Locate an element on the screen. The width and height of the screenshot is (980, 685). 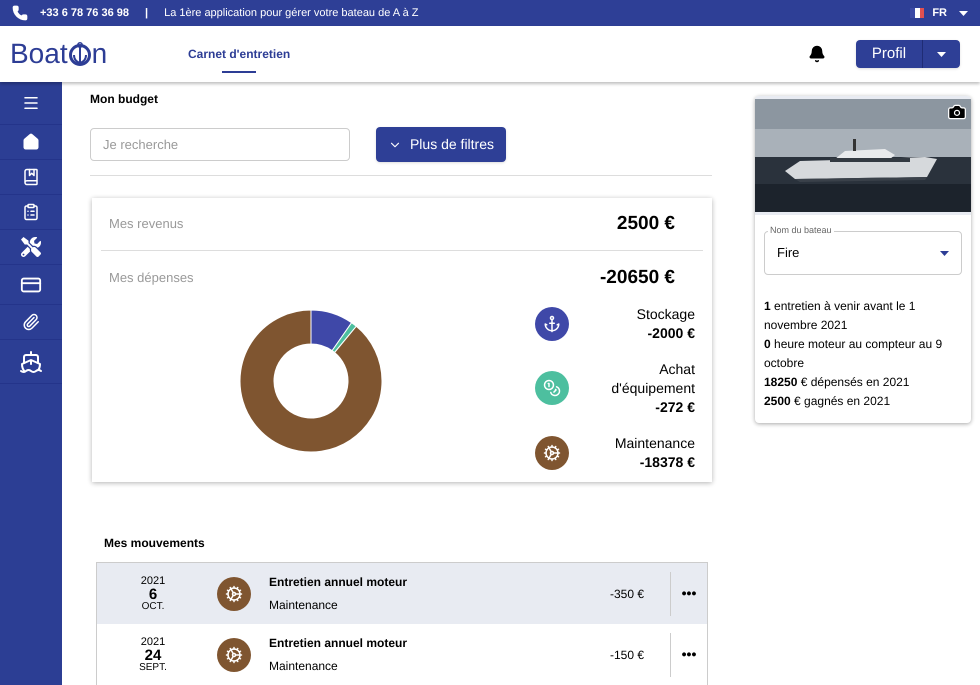
movement-row: 2021 6 OCT. Entretien annuel moteur Maintenance -350 € ••• is located at coordinates (402, 593).